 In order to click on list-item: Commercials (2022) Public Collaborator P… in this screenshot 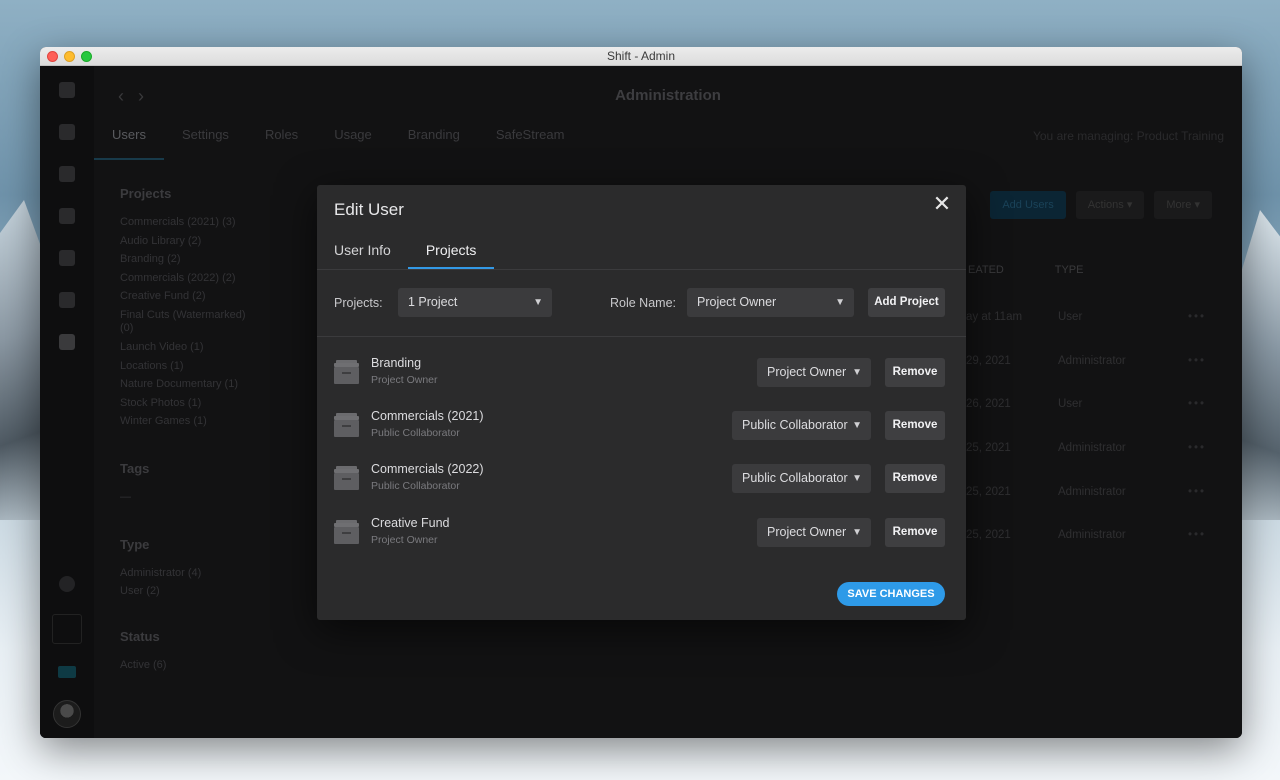, I will do `click(640, 479)`.